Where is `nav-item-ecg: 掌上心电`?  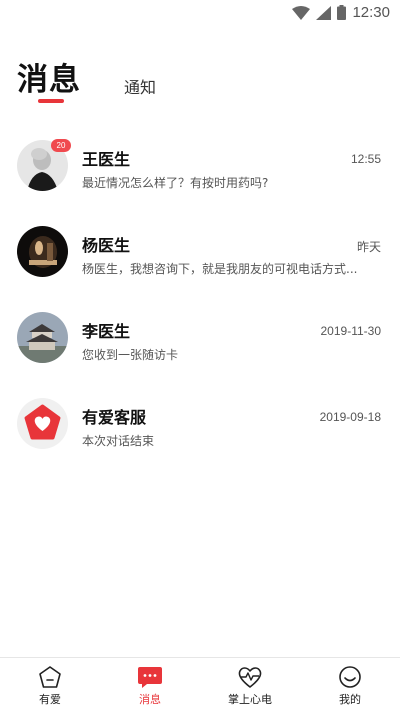
nav-item-ecg: 掌上心电 is located at coordinates (250, 684).